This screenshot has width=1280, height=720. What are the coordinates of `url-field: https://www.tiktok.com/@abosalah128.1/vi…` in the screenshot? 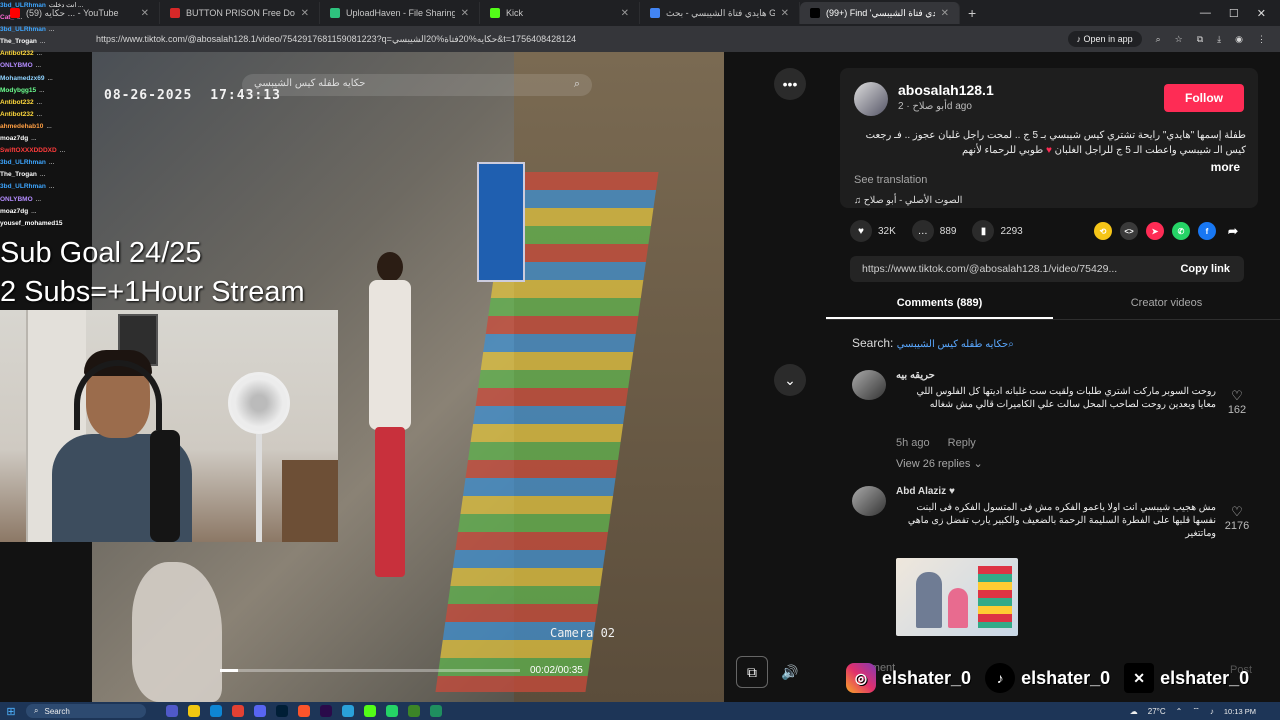 It's located at (582, 39).